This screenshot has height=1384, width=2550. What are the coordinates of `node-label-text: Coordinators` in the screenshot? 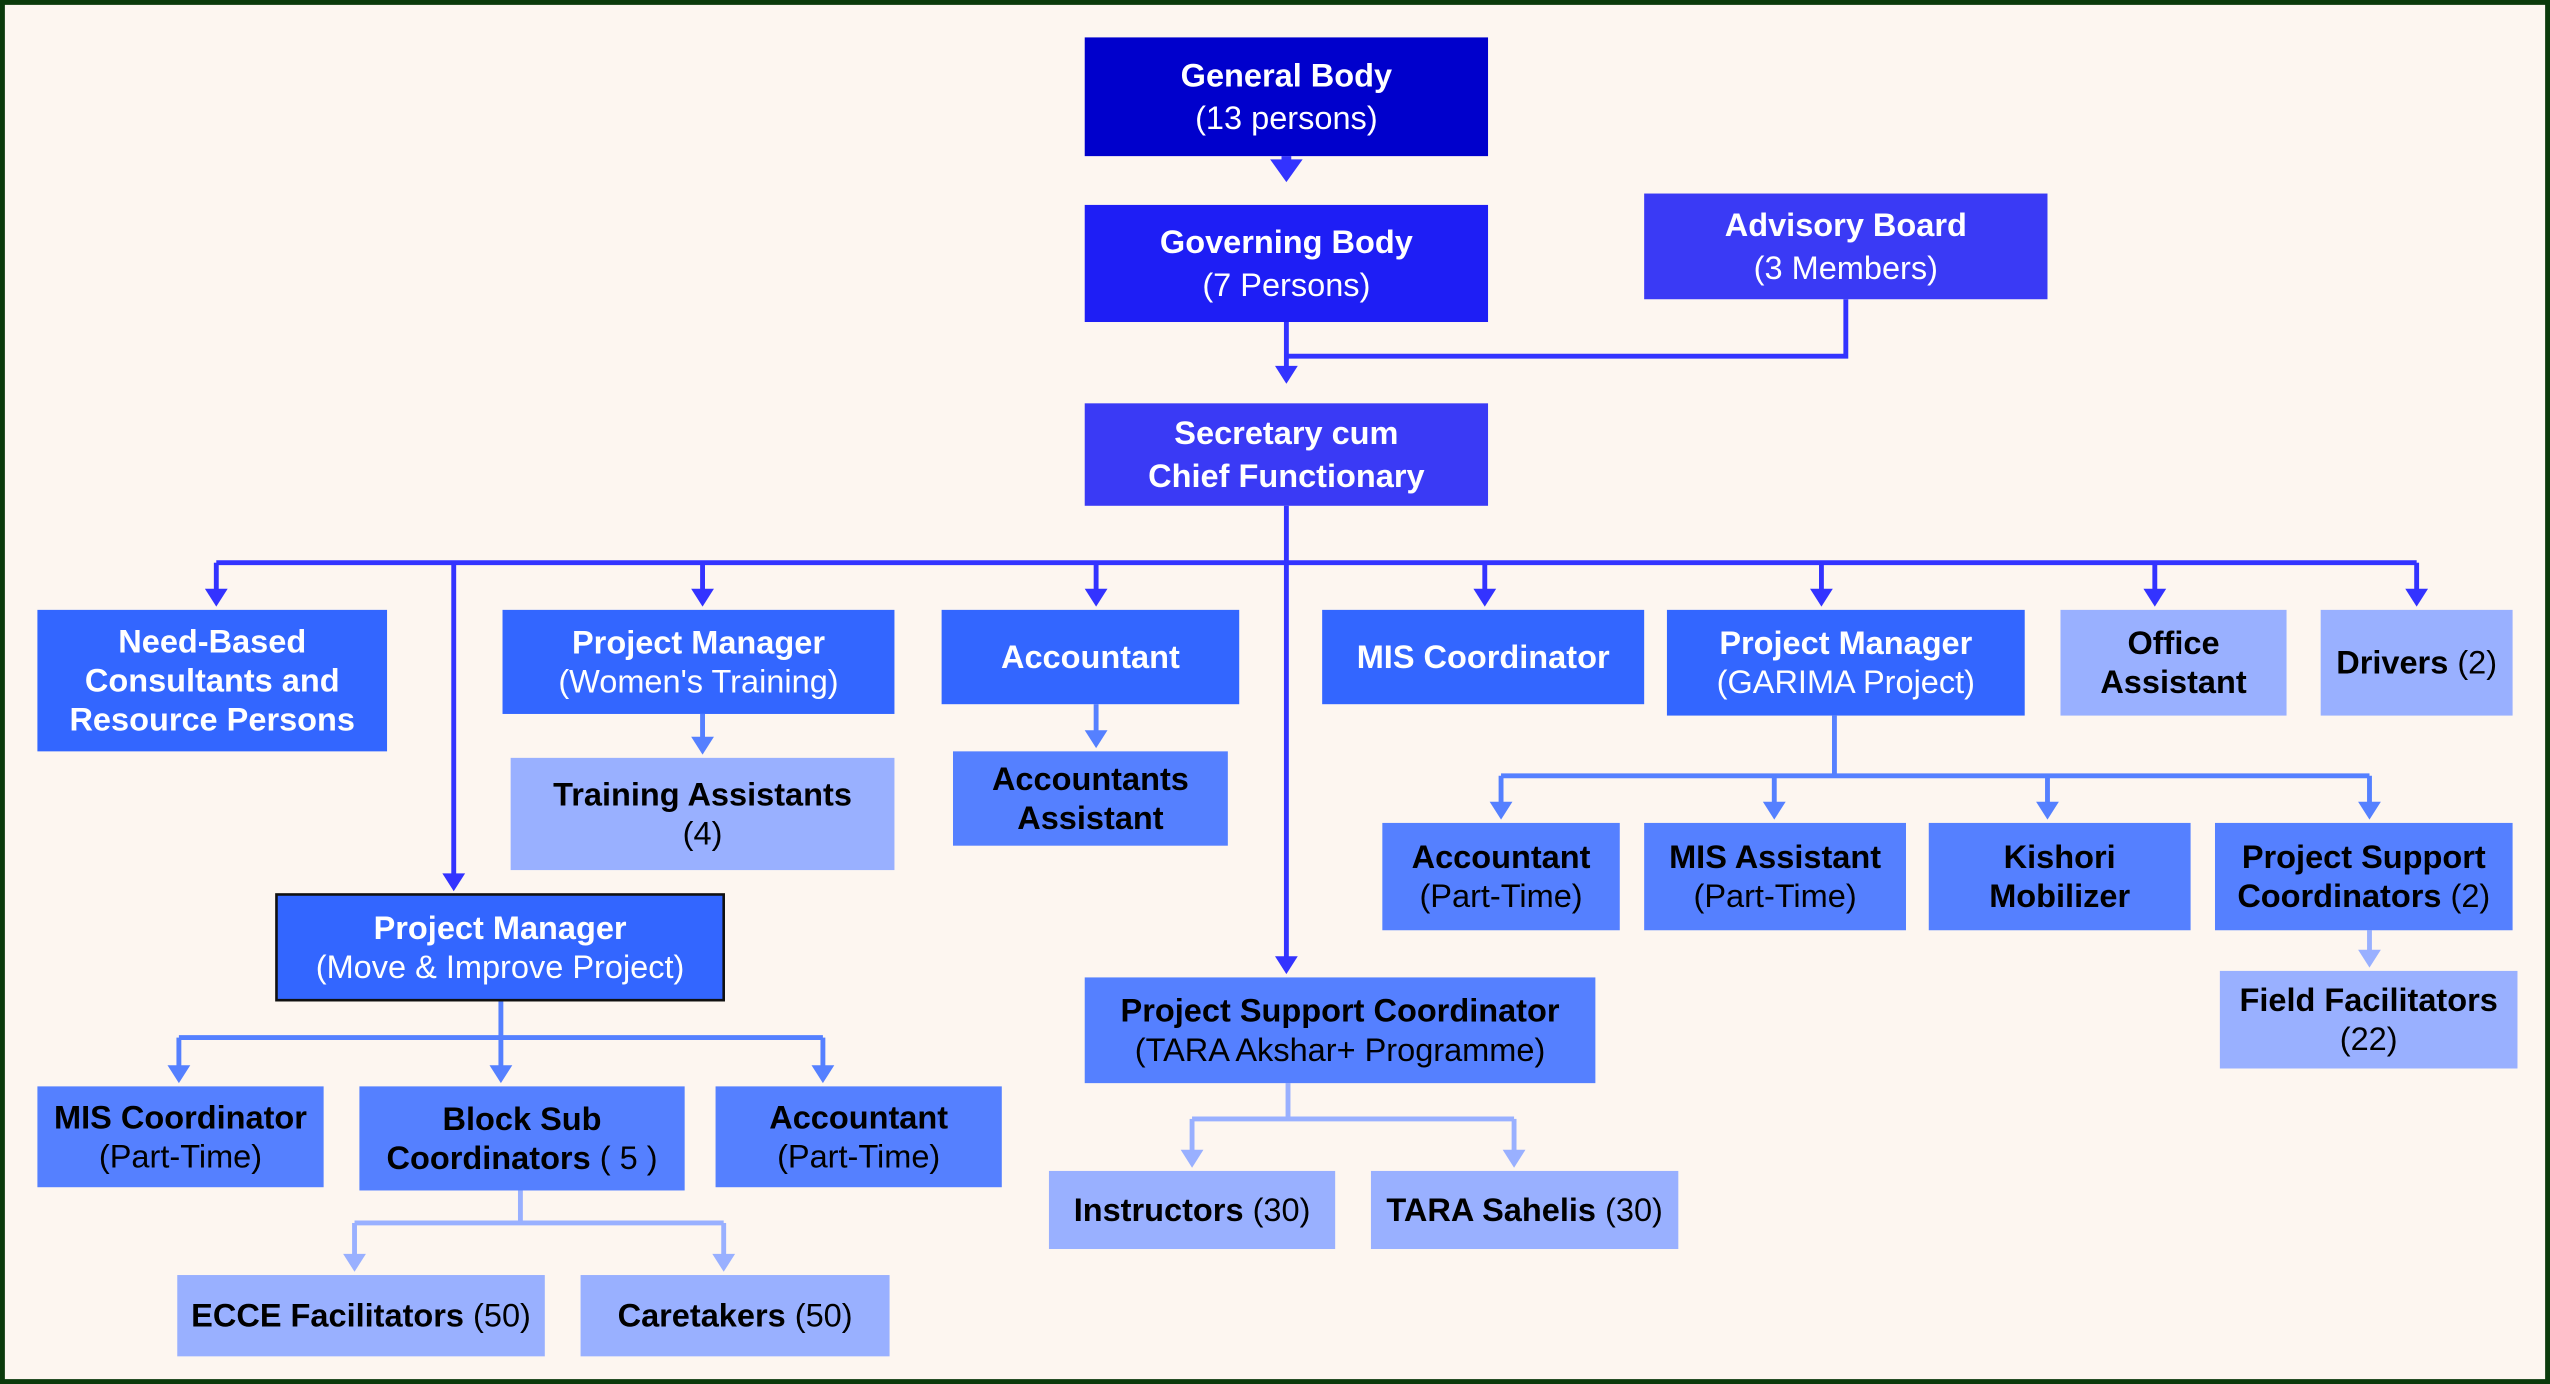 It's located at (489, 1158).